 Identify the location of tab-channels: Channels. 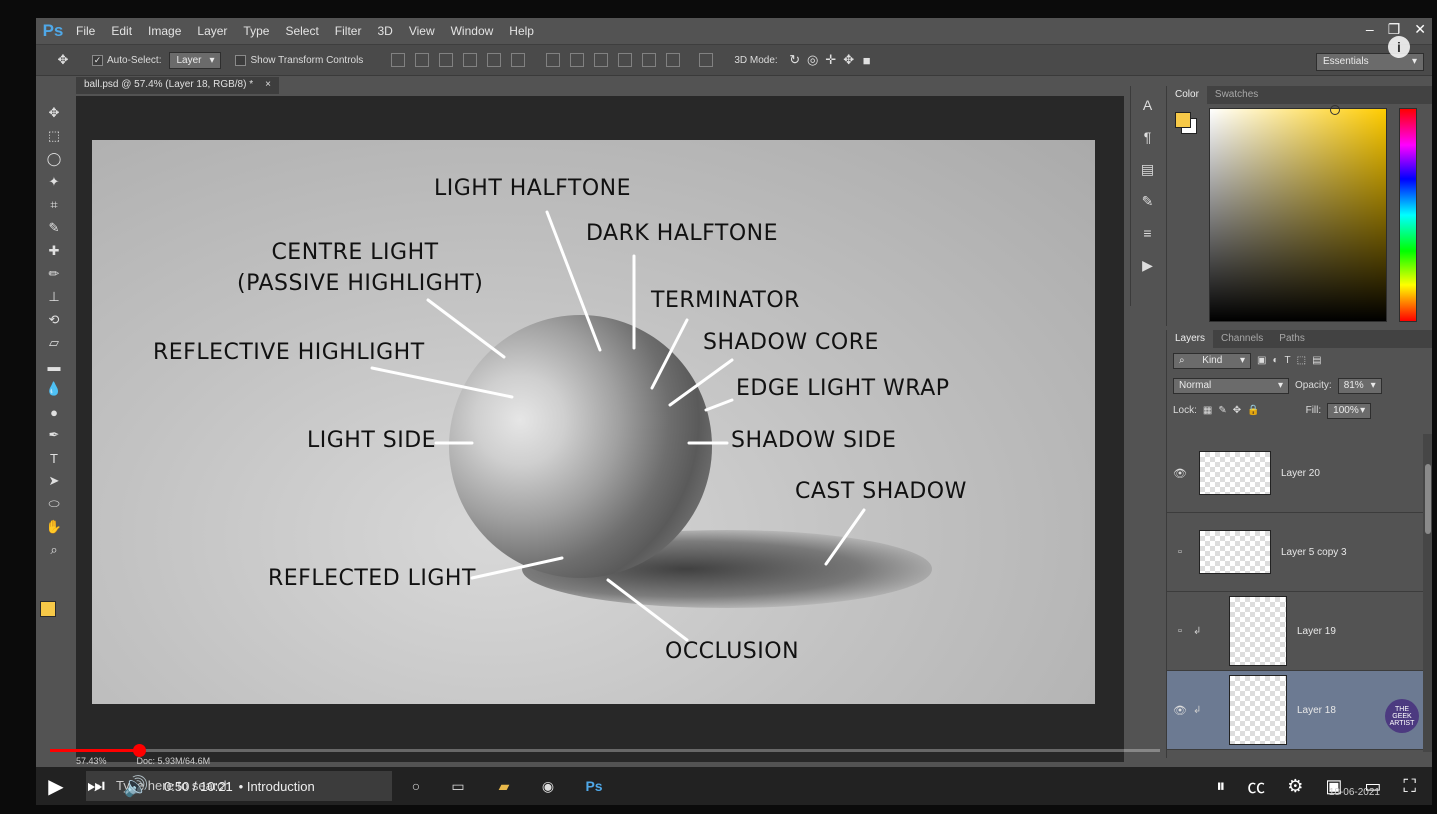
(1242, 339).